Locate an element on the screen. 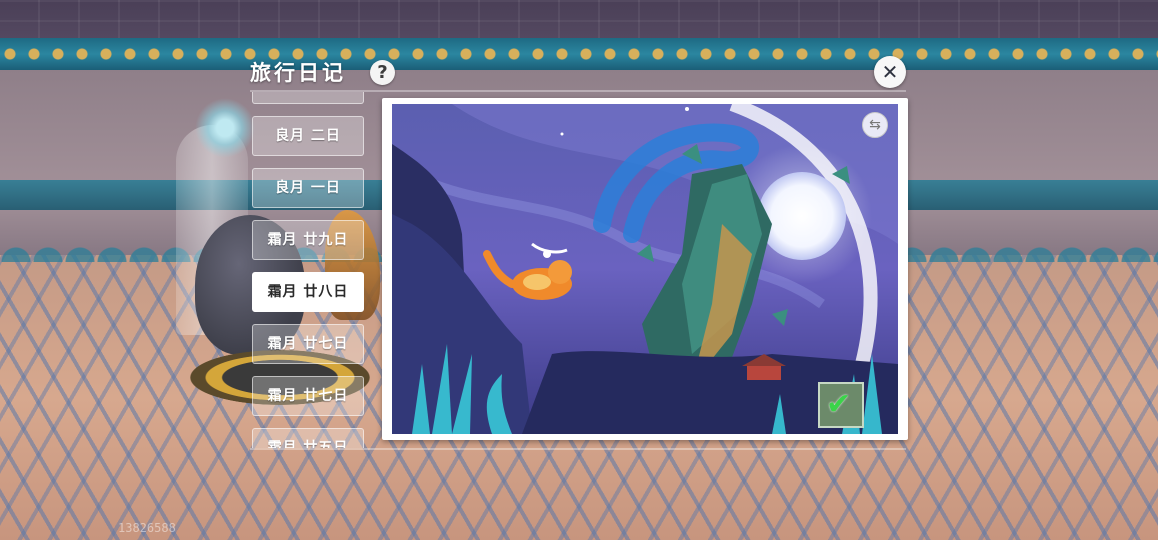  checkmark-icon: ✔ is located at coordinates (839, 404).